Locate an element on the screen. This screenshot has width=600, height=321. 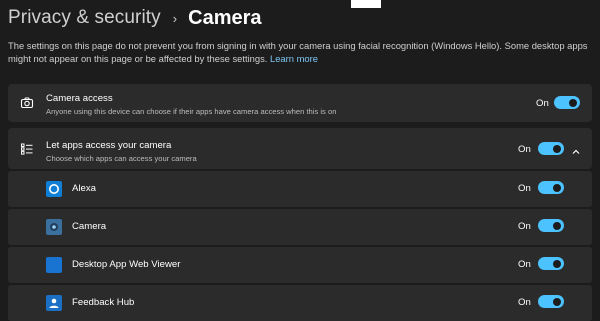
let-apps-toggle is located at coordinates (551, 148).